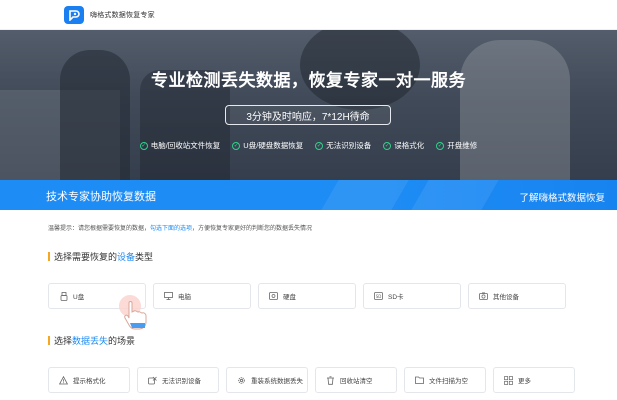 This screenshot has height=400, width=617. What do you see at coordinates (343, 145) in the screenshot?
I see `feature-item: ✓ 无法识别设备` at bounding box center [343, 145].